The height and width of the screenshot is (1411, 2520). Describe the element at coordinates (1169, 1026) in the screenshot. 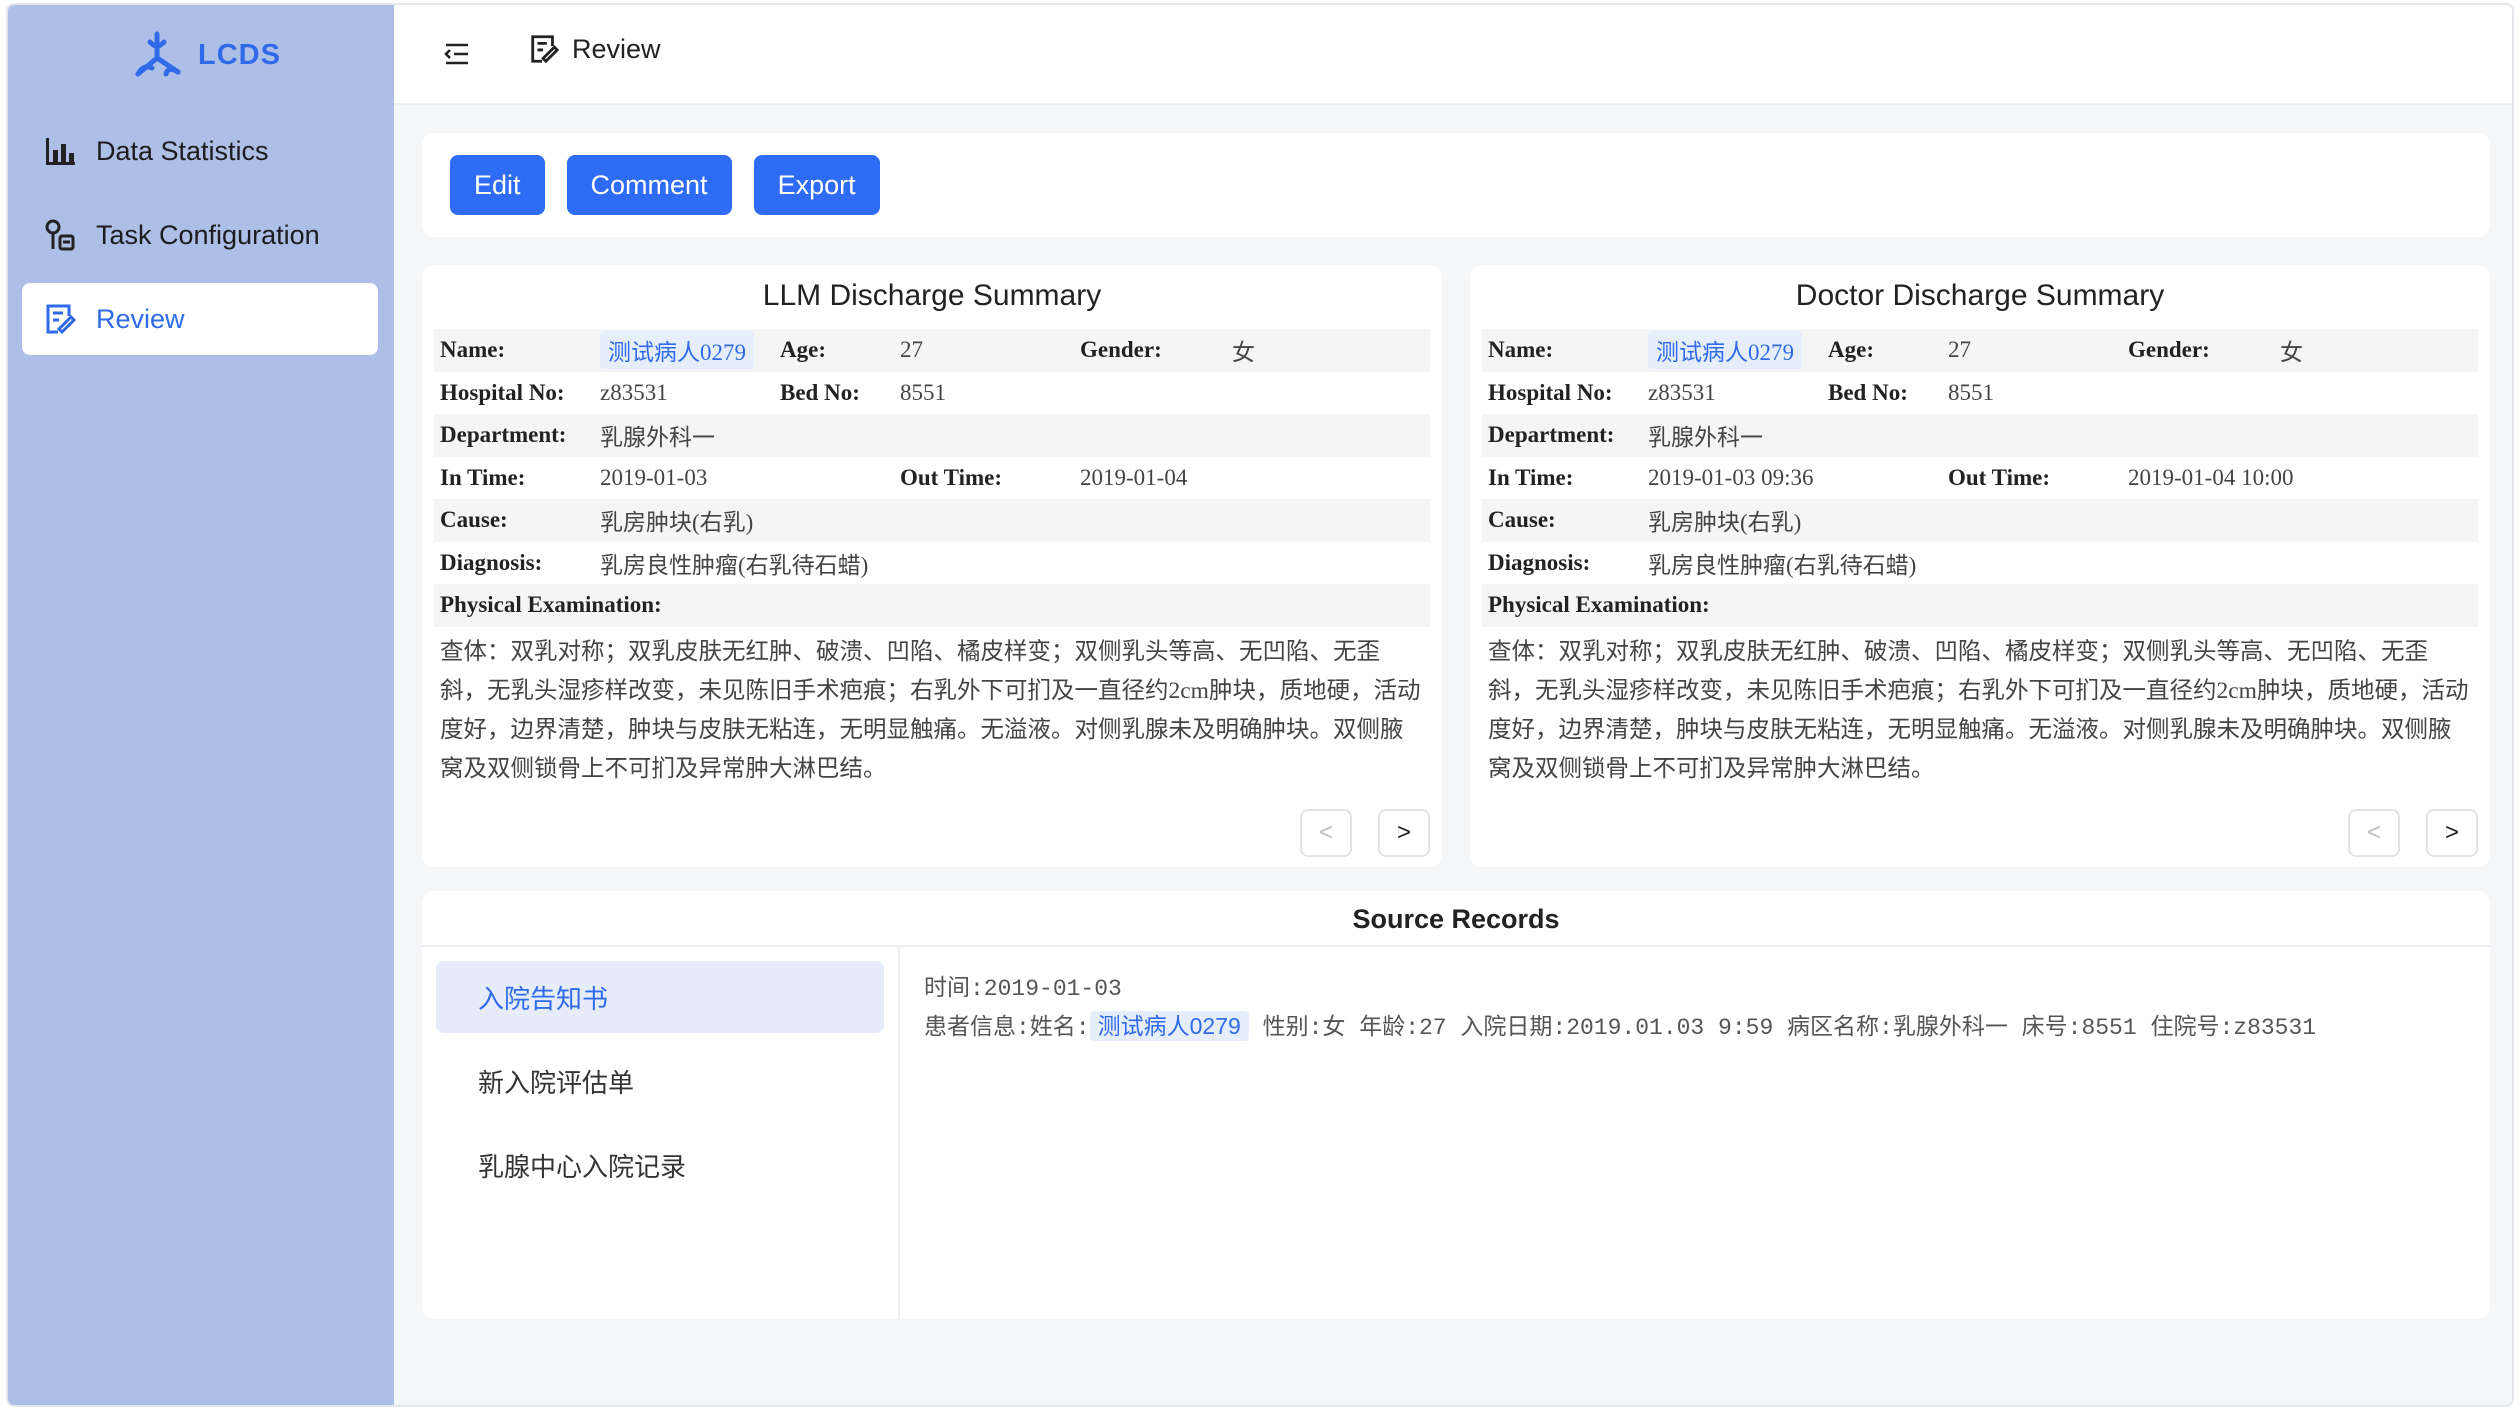

I see `patient-name-highlight: 测试病人0279` at that location.